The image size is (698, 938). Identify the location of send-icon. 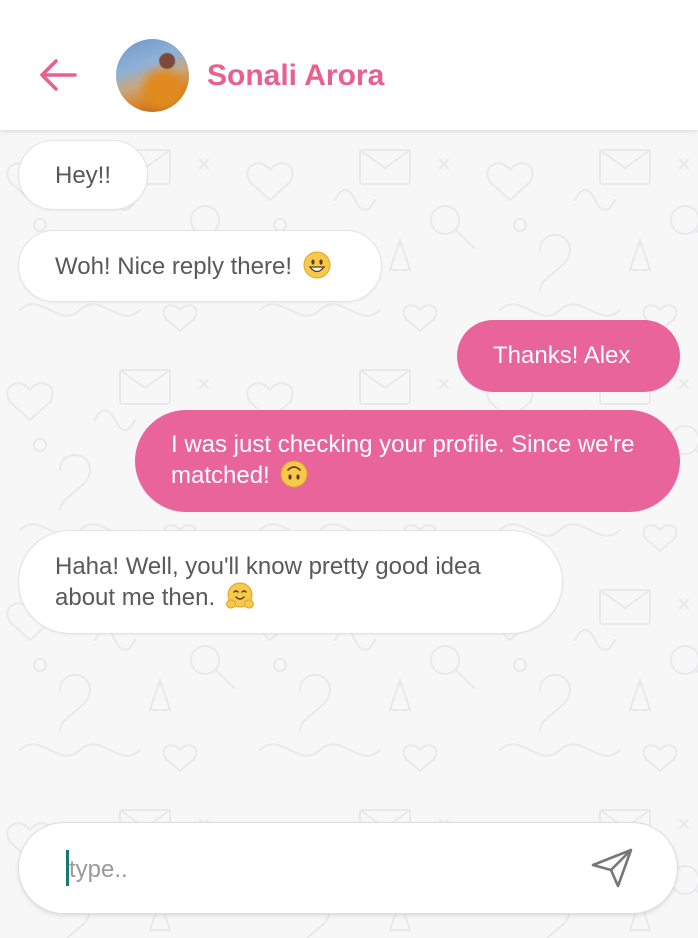
(612, 868).